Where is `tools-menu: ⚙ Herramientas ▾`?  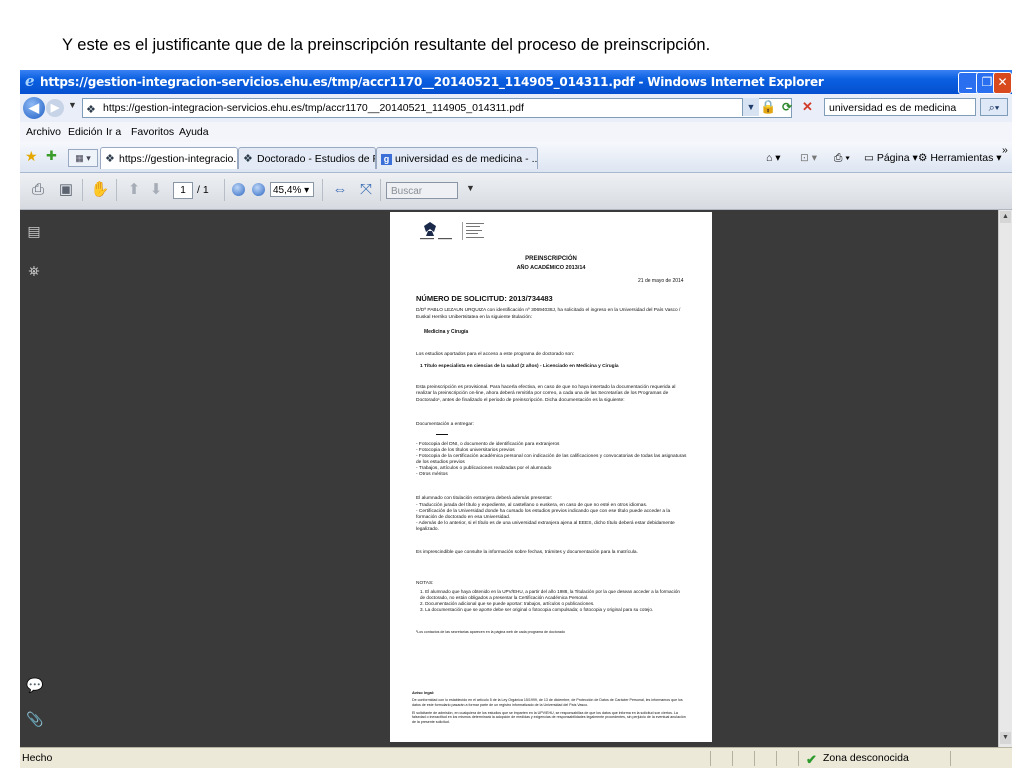
tools-menu: ⚙ Herramientas ▾ is located at coordinates (960, 158).